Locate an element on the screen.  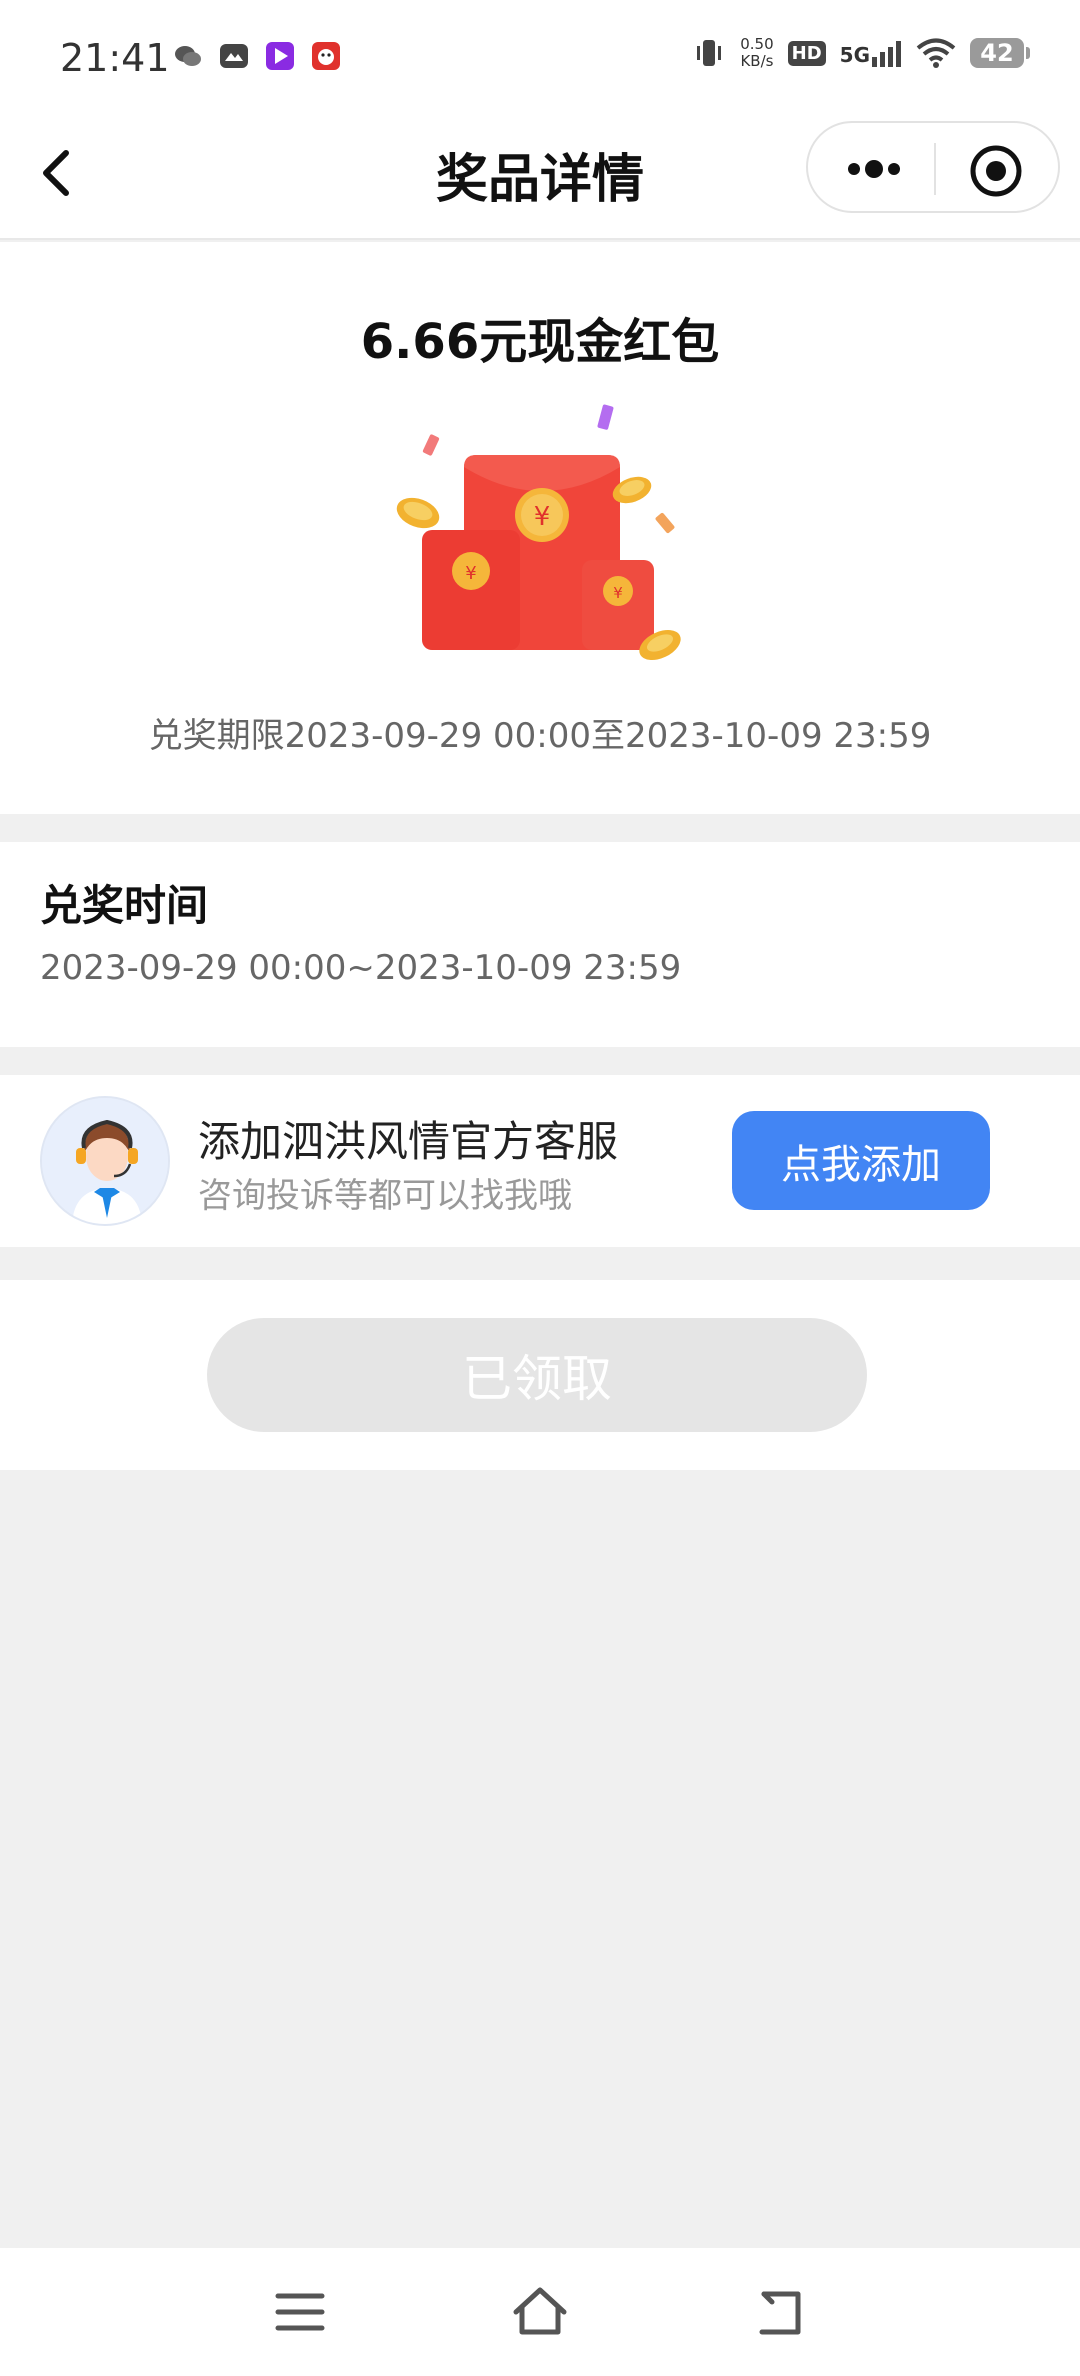
status-indicators: 0.50 KB/s HD 5G 42 is located at coordinates (861, 53).